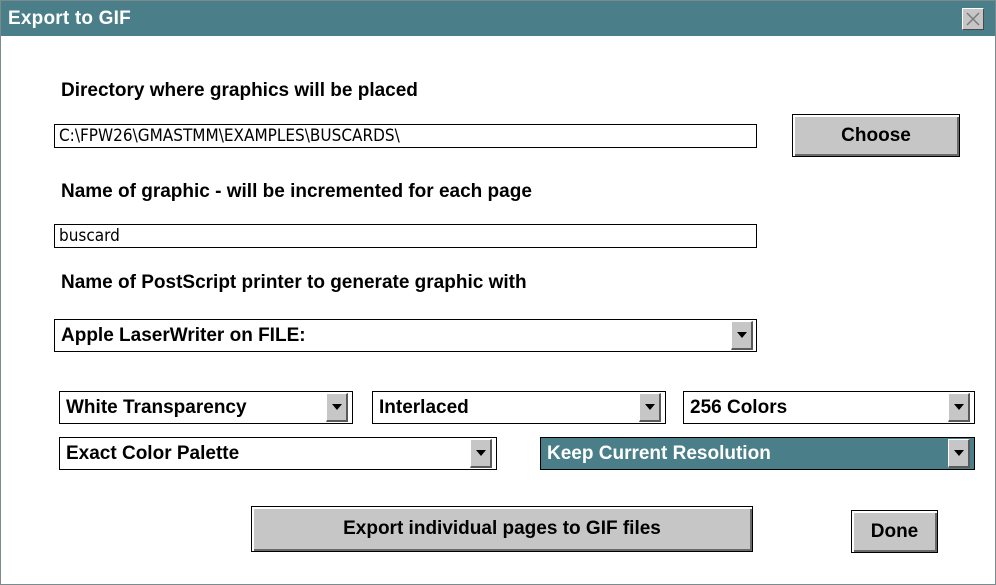 The width and height of the screenshot is (996, 585). Describe the element at coordinates (183, 335) in the screenshot. I see `printer-selected-value: Apple LaserWriter on FILE:` at that location.